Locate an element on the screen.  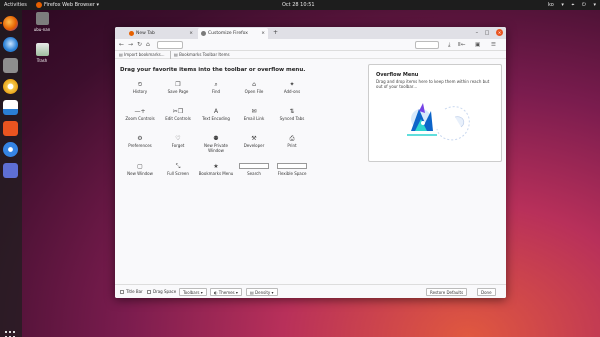
palette-item-label: Save Page is located at coordinates (178, 91).